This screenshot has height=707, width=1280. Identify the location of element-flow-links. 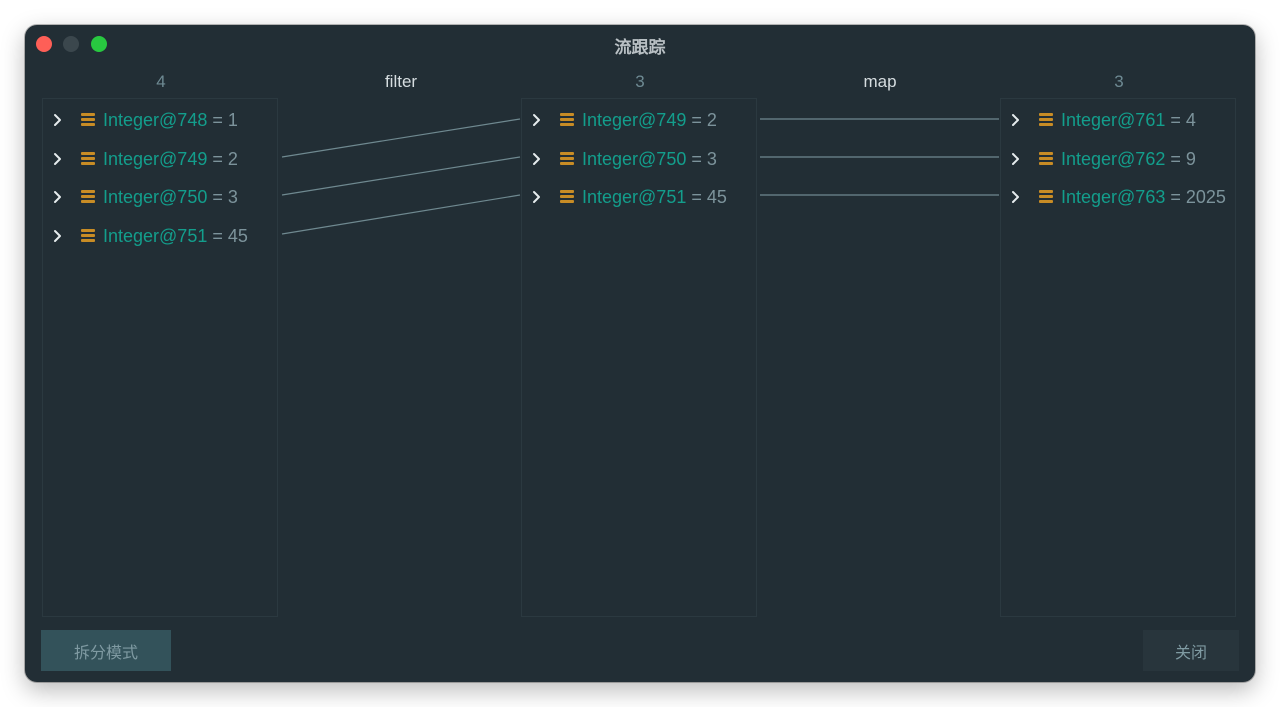
(640, 176).